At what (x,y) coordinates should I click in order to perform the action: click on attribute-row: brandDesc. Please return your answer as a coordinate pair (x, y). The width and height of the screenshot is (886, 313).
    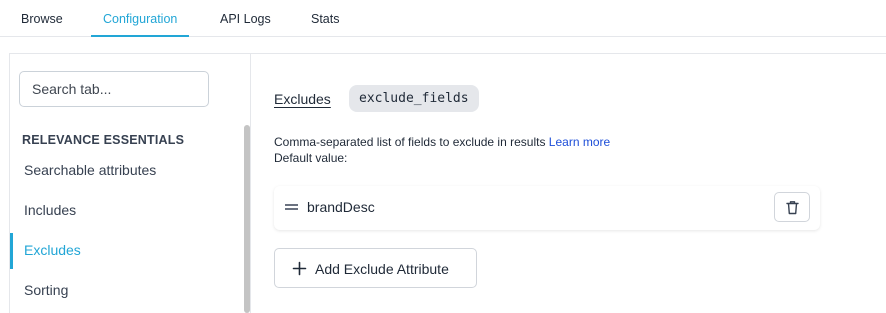
    Looking at the image, I should click on (547, 208).